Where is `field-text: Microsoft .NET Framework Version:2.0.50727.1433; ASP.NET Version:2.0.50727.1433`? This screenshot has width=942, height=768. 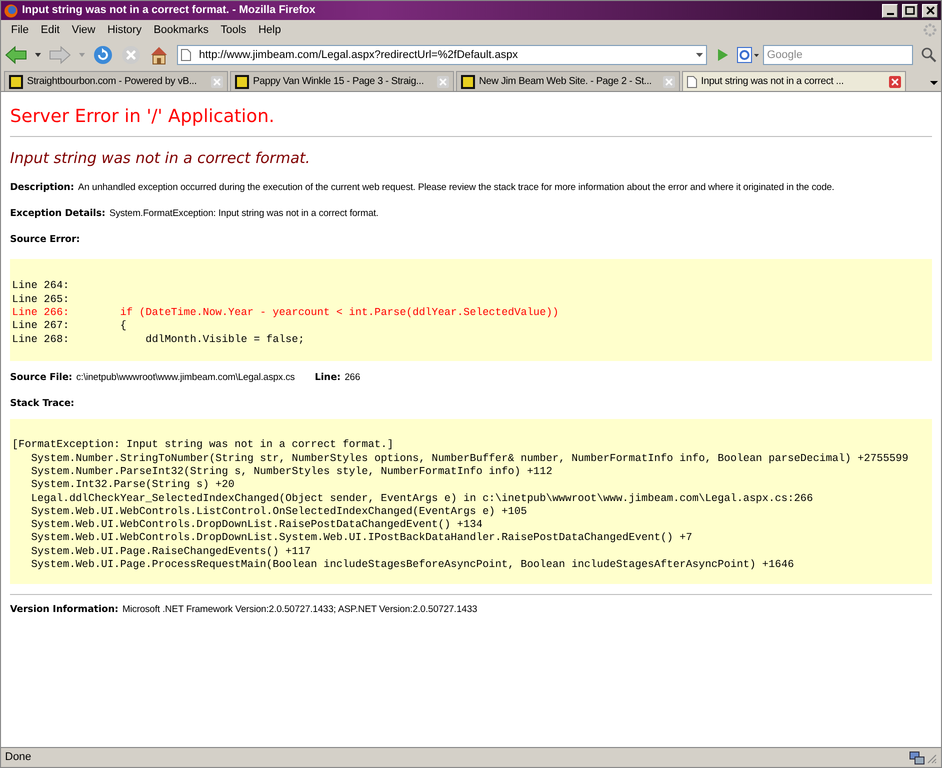
field-text: Microsoft .NET Framework Version:2.0.50727.1433; ASP.NET Version:2.0.50727.1433 is located at coordinates (300, 610).